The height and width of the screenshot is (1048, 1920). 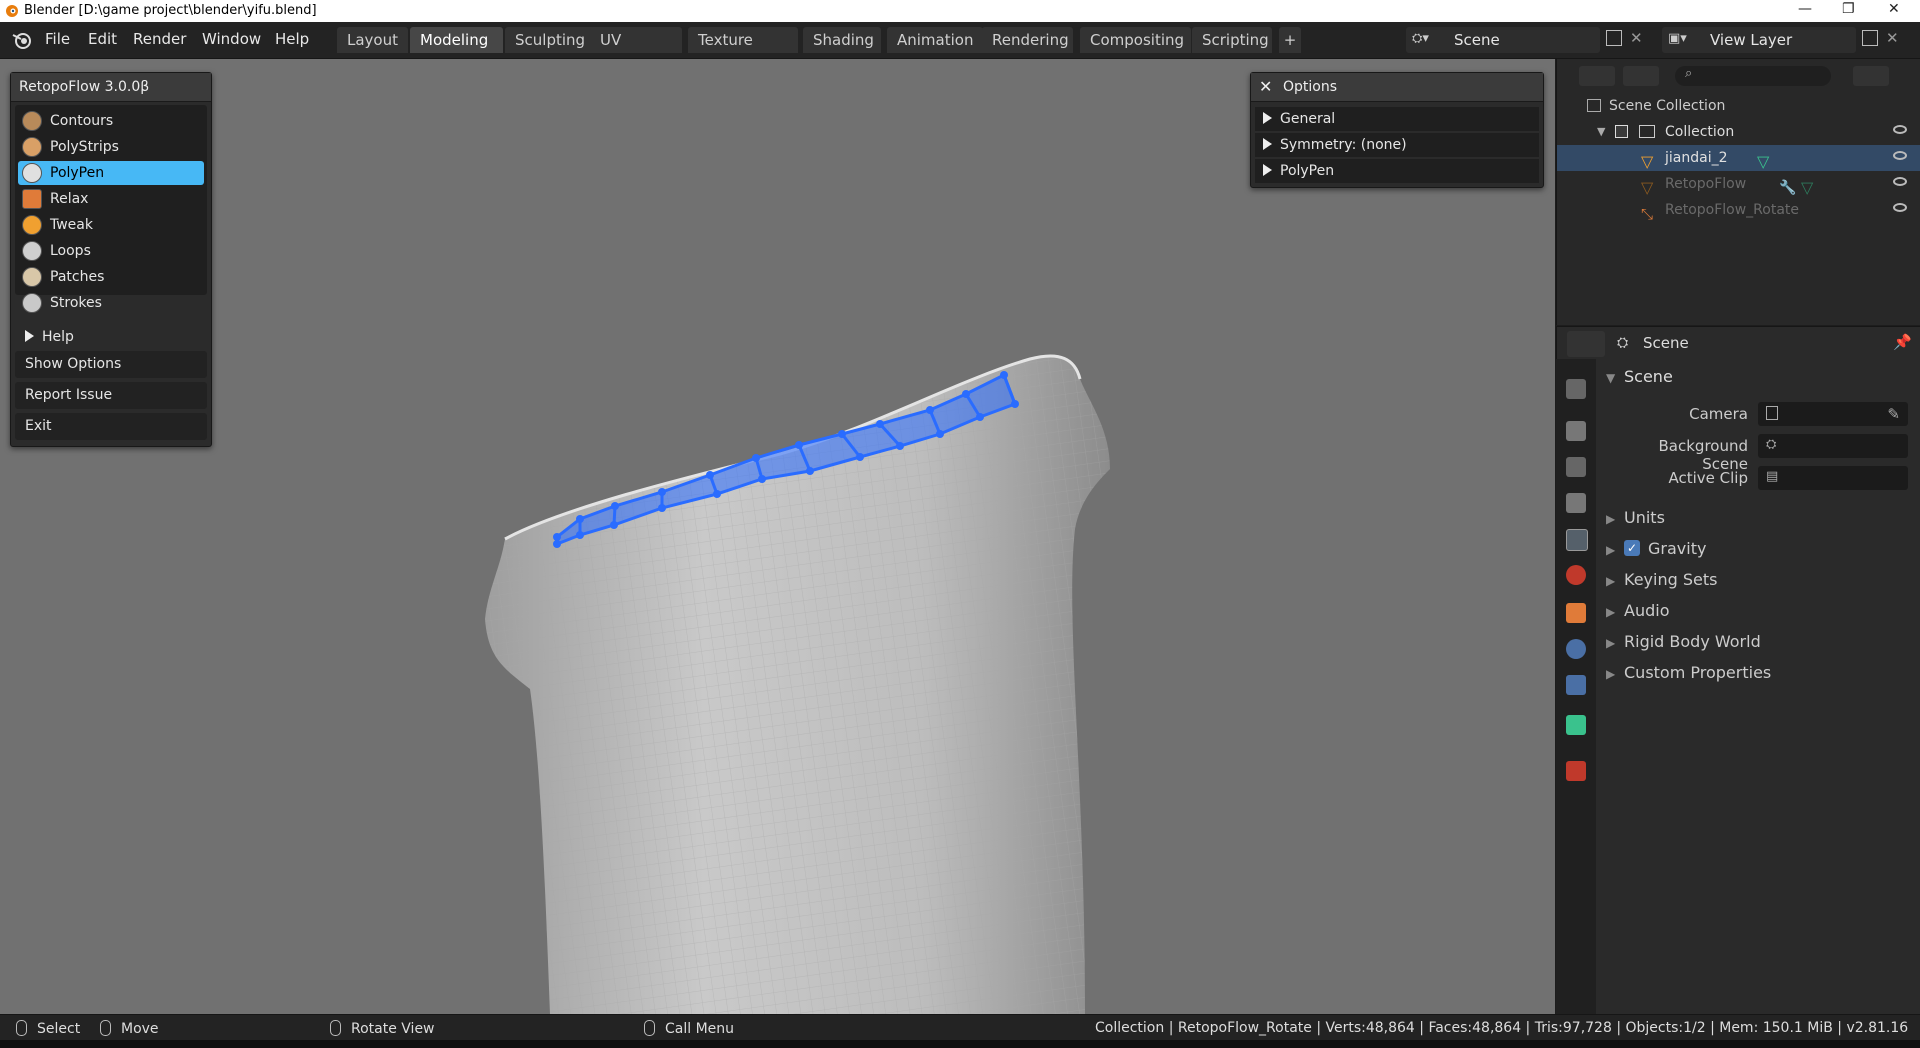 I want to click on options-title: ✕ Options, so click(x=1397, y=87).